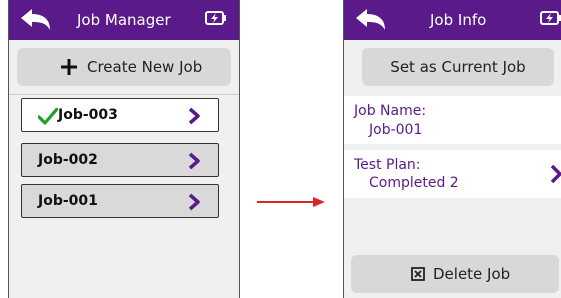 This screenshot has width=561, height=298. What do you see at coordinates (145, 67) in the screenshot?
I see `create-new-job-label: Create New Job` at bounding box center [145, 67].